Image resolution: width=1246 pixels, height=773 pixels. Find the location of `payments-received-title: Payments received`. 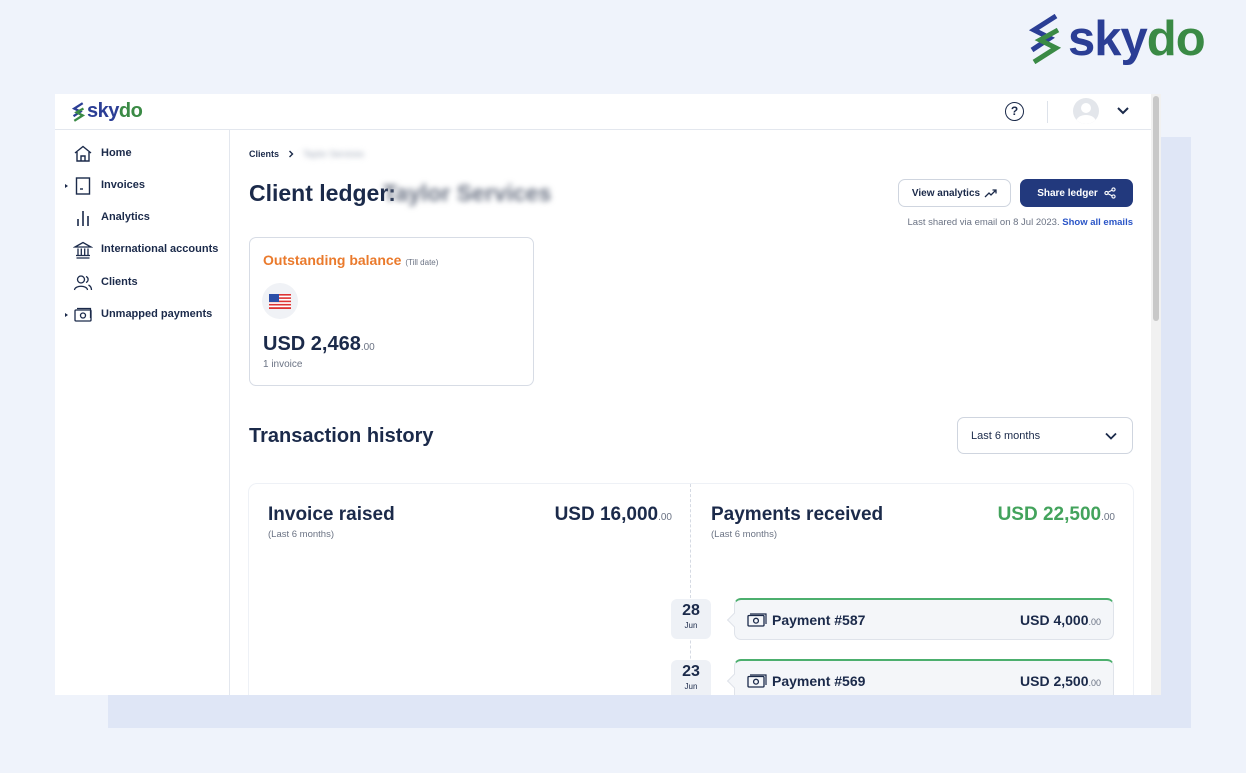

payments-received-title: Payments received is located at coordinates (797, 514).